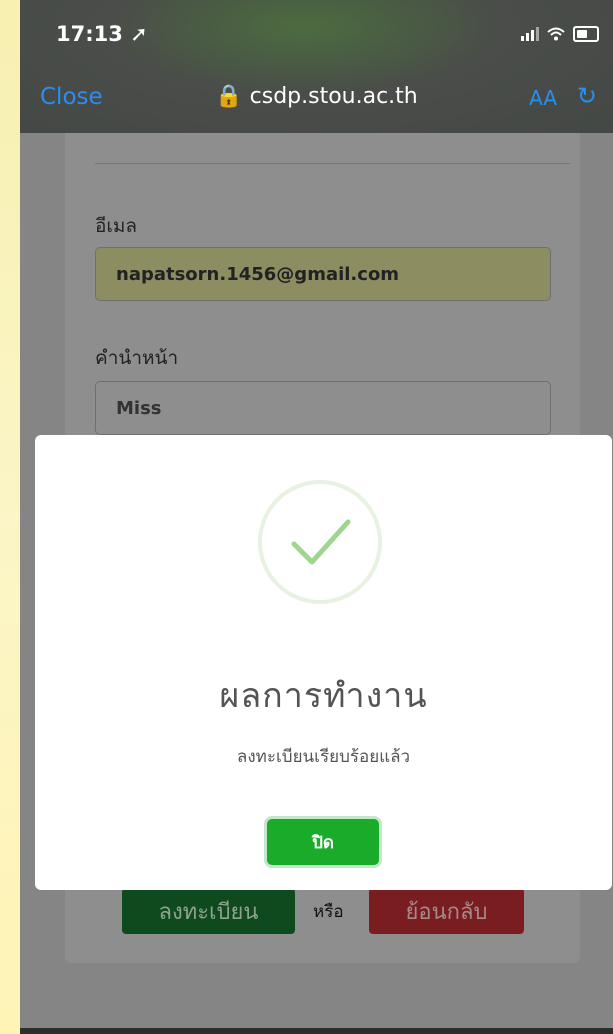 The image size is (613, 1034). I want to click on email-label: อีเมล, so click(116, 226).